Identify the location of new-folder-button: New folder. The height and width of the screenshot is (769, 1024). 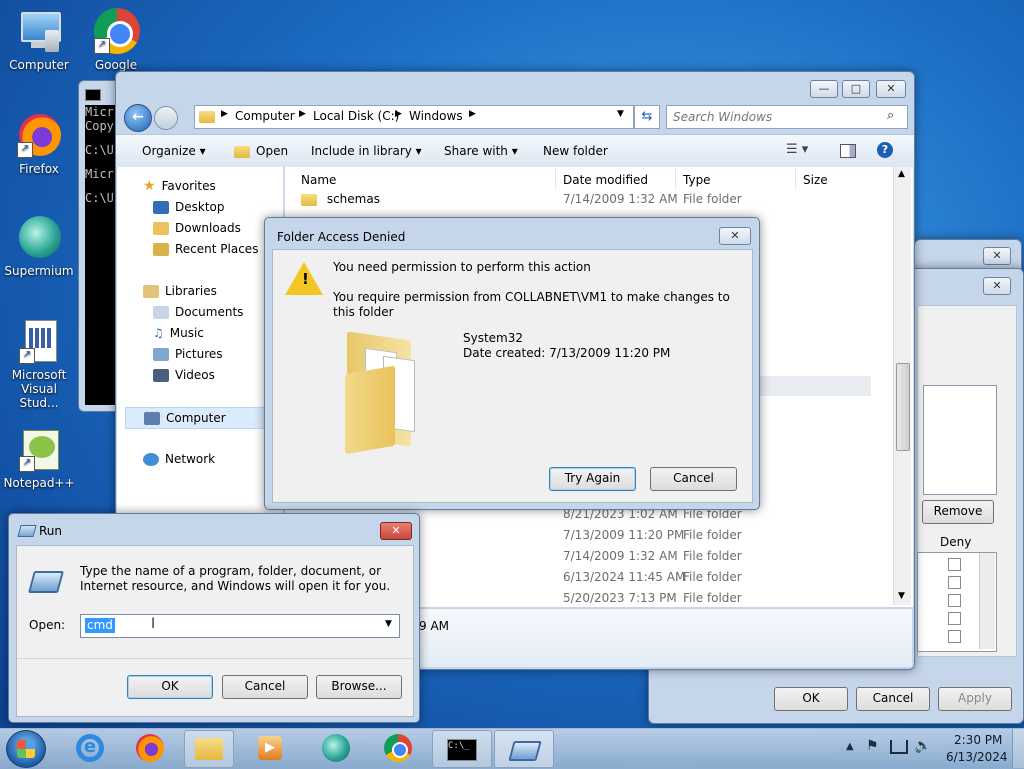
(575, 151).